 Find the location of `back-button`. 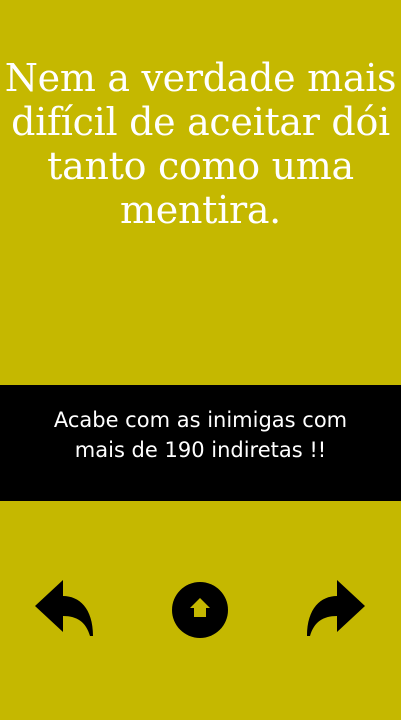

back-button is located at coordinates (64, 610).